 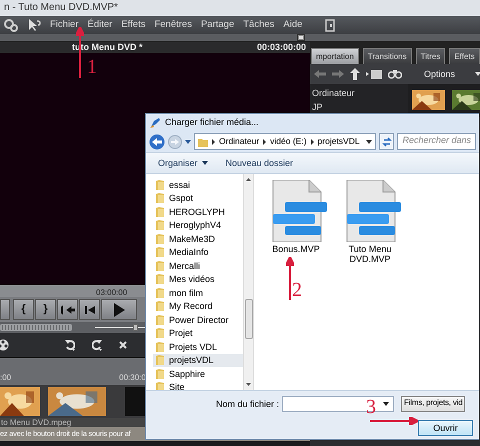 What do you see at coordinates (395, 74) in the screenshot?
I see `binoculars-icon` at bounding box center [395, 74].